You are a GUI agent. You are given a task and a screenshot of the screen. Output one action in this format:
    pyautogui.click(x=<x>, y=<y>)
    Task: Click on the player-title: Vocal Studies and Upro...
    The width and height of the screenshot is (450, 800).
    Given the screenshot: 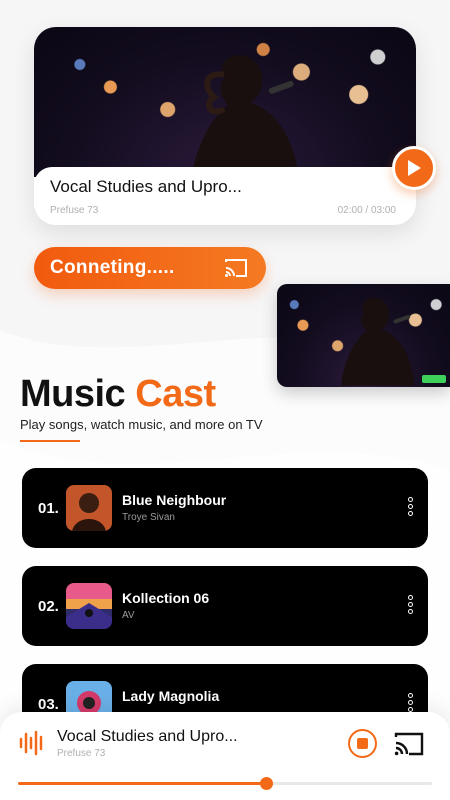 What is the action you would take?
    pyautogui.click(x=147, y=736)
    